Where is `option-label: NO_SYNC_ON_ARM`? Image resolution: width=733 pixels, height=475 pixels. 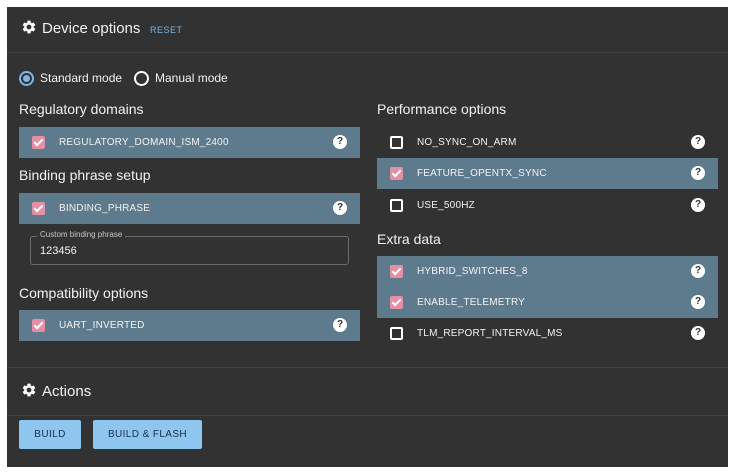 option-label: NO_SYNC_ON_ARM is located at coordinates (467, 142).